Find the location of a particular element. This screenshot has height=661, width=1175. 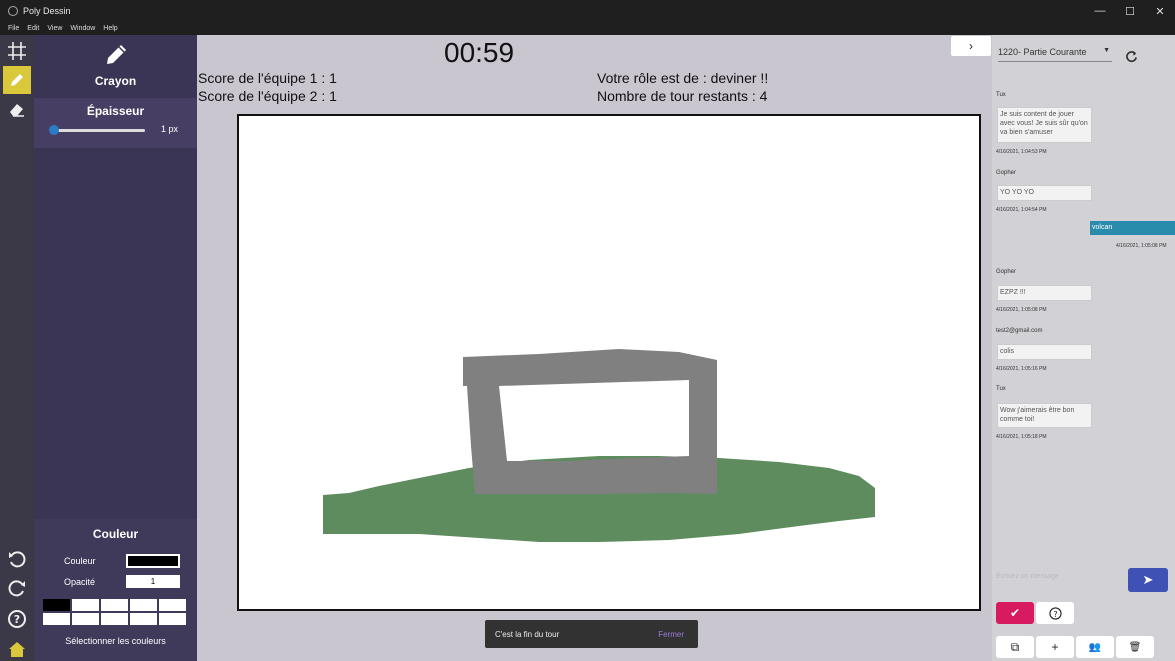

app-icon is located at coordinates (13, 11).